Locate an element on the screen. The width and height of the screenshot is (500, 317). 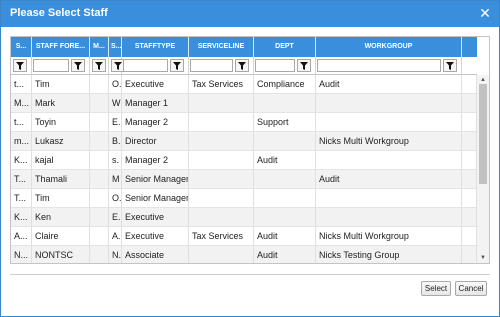
table-cell: Manager 1 is located at coordinates (155, 103).